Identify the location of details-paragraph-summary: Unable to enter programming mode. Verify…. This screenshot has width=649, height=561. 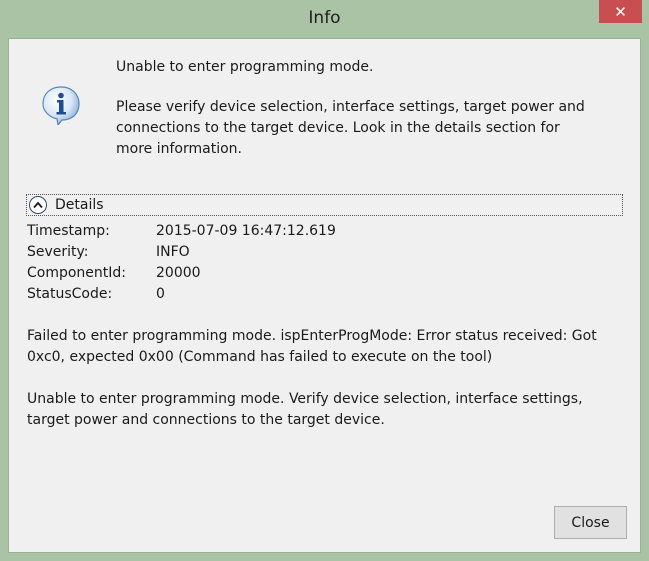
(305, 409).